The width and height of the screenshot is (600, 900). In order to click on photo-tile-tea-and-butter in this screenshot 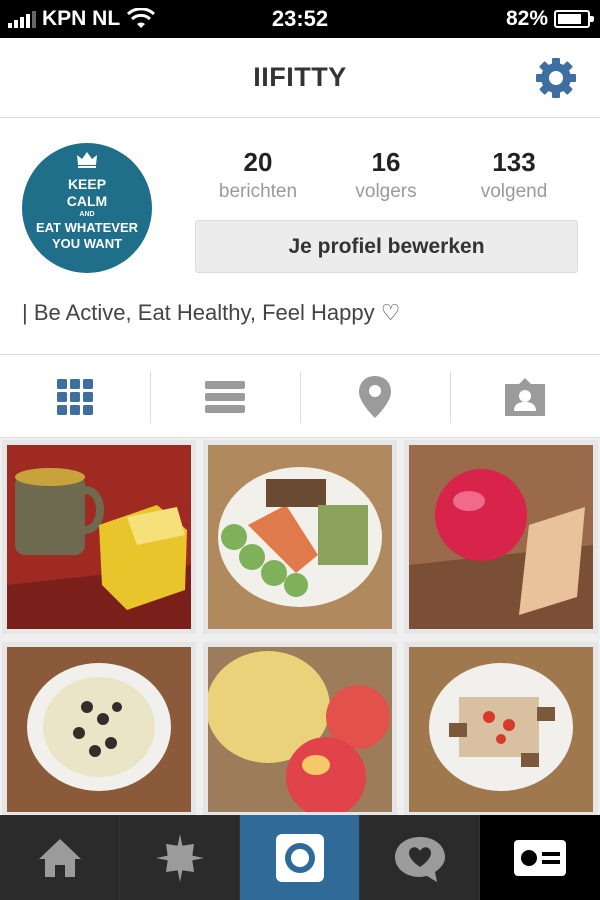, I will do `click(99, 537)`.